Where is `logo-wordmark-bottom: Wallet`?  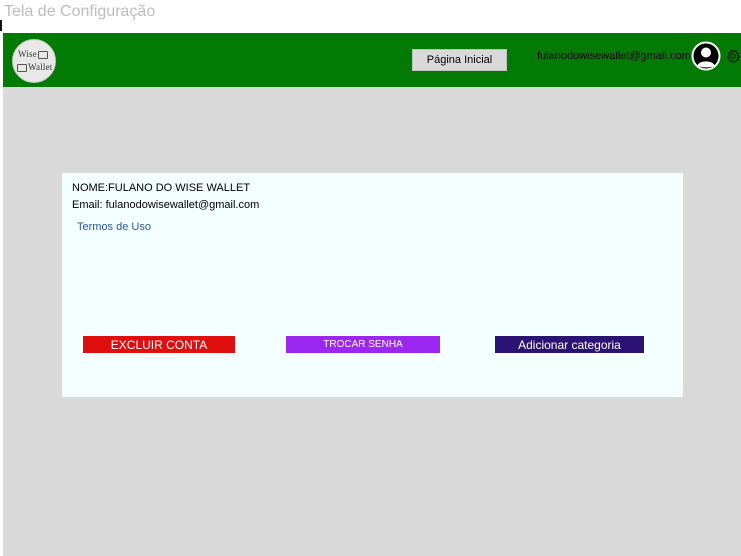 logo-wordmark-bottom: Wallet is located at coordinates (34, 67).